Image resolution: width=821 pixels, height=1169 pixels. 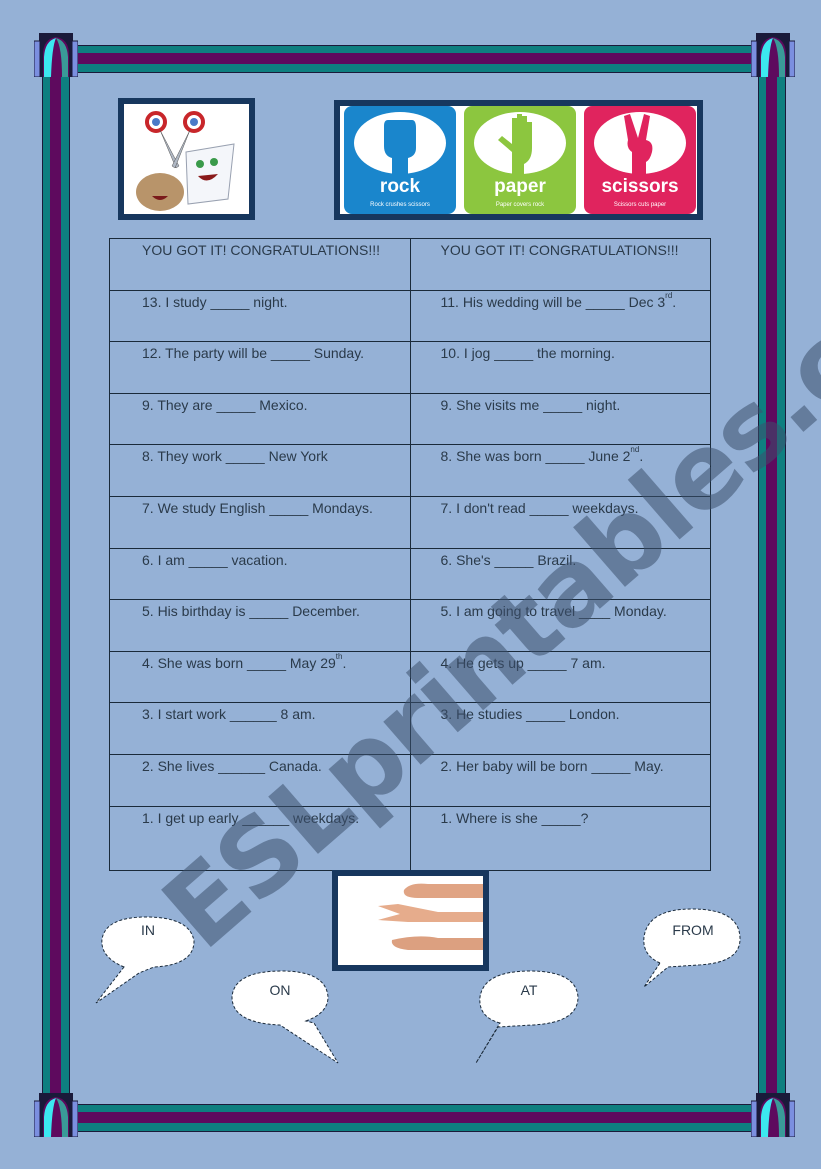 What do you see at coordinates (560, 780) in the screenshot?
I see `exercise-sentence: 2. Her baby will be born _____ May.` at bounding box center [560, 780].